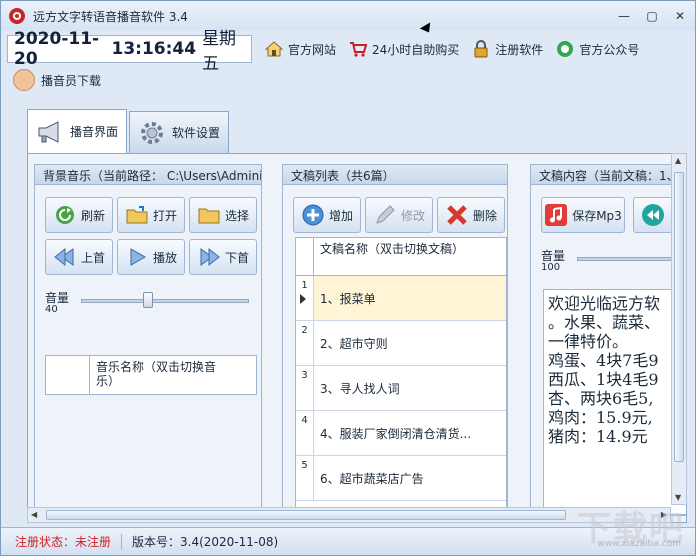 Image resolution: width=696 pixels, height=556 pixels. I want to click on vertical-scrollbar: ▲ ▼, so click(679, 329).